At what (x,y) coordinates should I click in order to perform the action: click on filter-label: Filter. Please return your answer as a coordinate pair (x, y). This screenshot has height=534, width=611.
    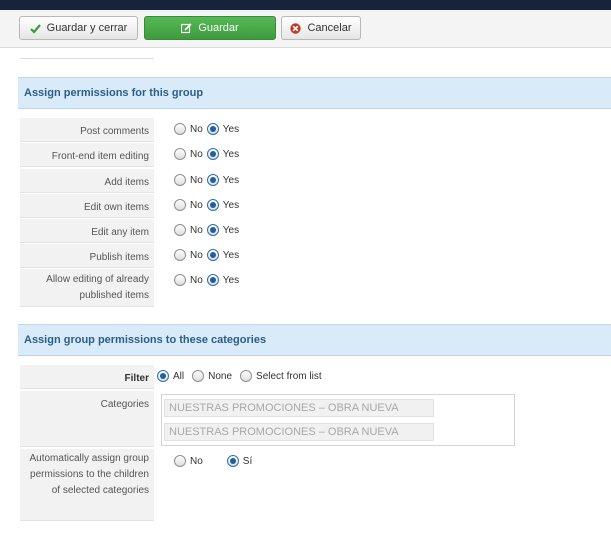
    Looking at the image, I should click on (87, 377).